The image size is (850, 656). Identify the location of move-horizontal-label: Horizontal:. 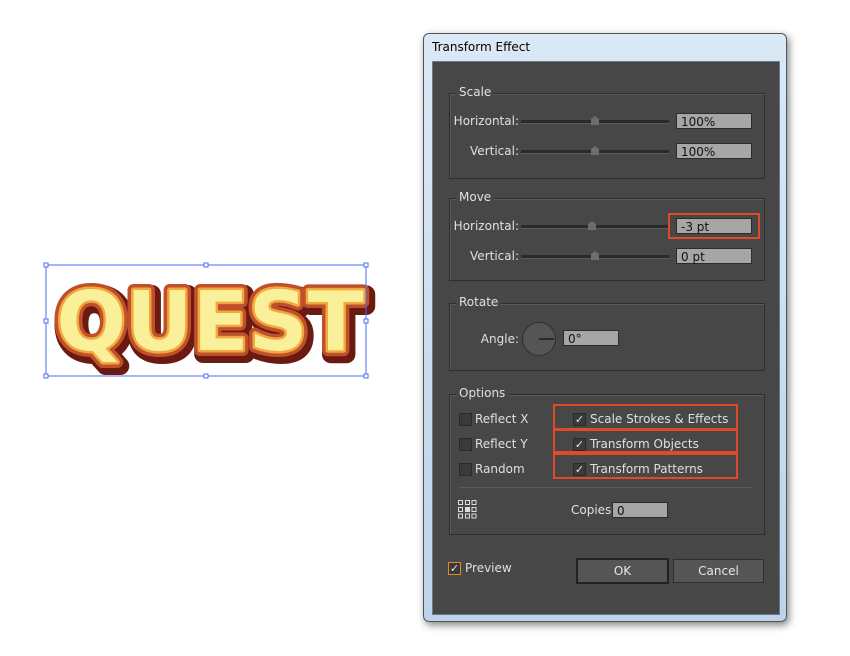
(486, 226).